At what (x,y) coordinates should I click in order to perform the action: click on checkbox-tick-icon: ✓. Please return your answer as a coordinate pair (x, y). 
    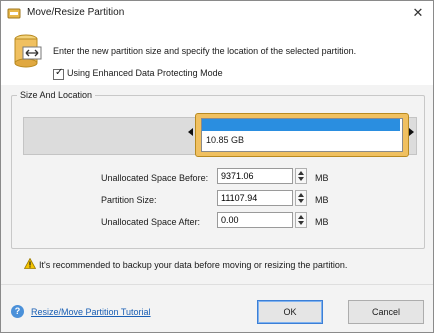
    Looking at the image, I should click on (59, 72).